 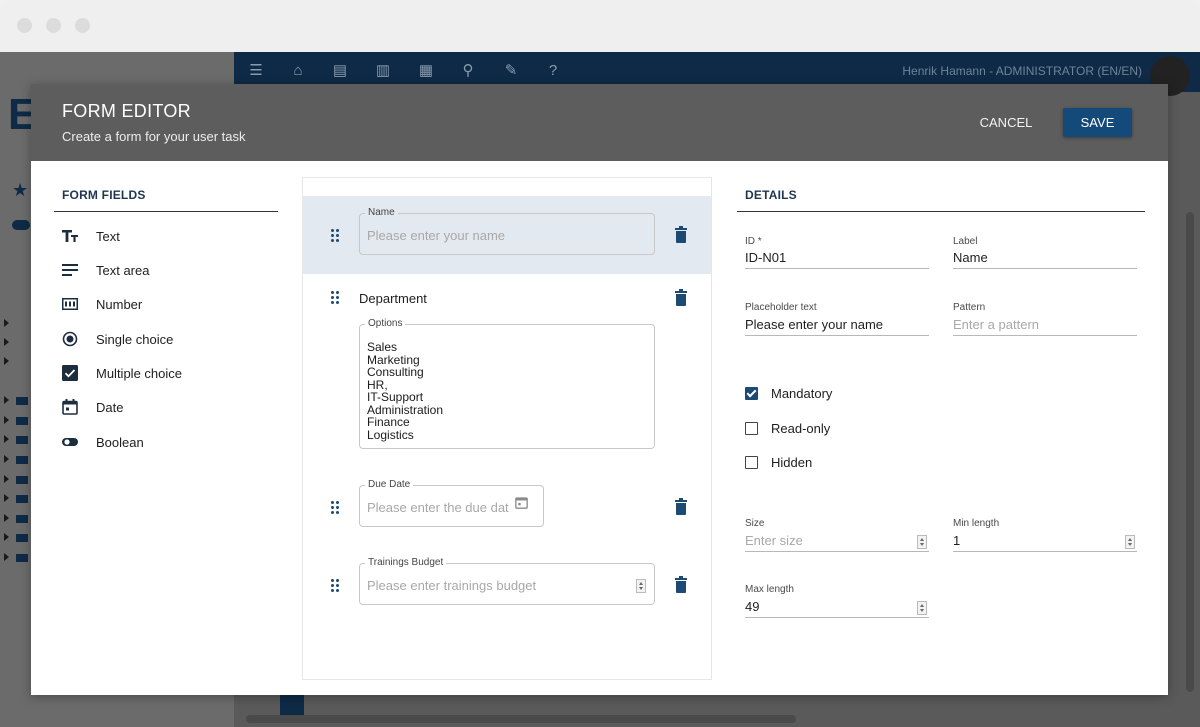 What do you see at coordinates (70, 339) in the screenshot?
I see `radio-icon` at bounding box center [70, 339].